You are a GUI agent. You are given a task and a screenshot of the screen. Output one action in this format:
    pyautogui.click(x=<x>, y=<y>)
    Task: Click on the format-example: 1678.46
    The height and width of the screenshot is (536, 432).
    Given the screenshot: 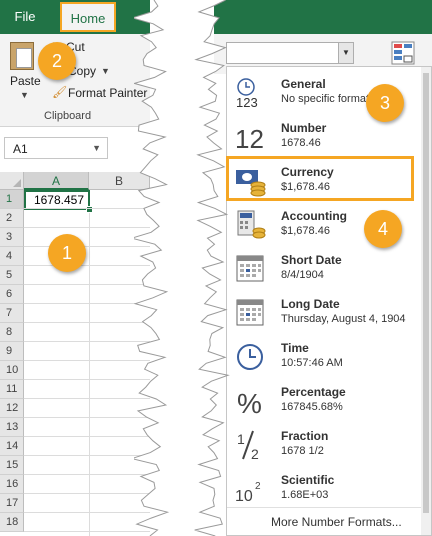 What is the action you would take?
    pyautogui.click(x=301, y=143)
    